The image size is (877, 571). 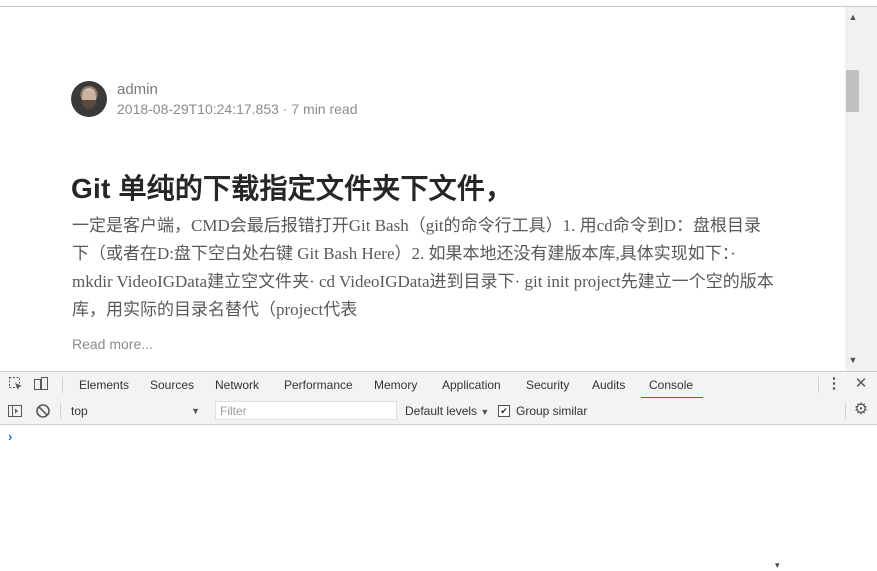 I want to click on close-icon: ✕, so click(x=861, y=384).